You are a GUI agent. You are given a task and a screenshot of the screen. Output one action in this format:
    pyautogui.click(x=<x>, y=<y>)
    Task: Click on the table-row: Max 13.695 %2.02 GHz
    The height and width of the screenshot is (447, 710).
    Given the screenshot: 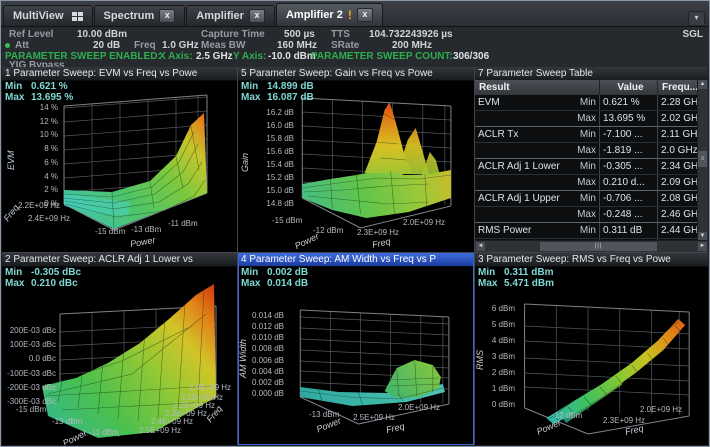 What is the action you would take?
    pyautogui.click(x=586, y=118)
    